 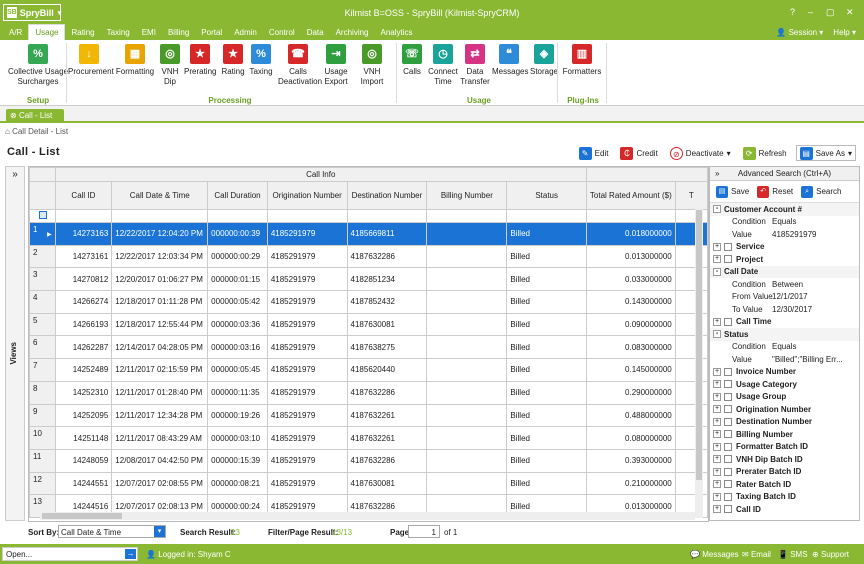 What do you see at coordinates (42, 460) in the screenshot?
I see `row-number: 11` at bounding box center [42, 460].